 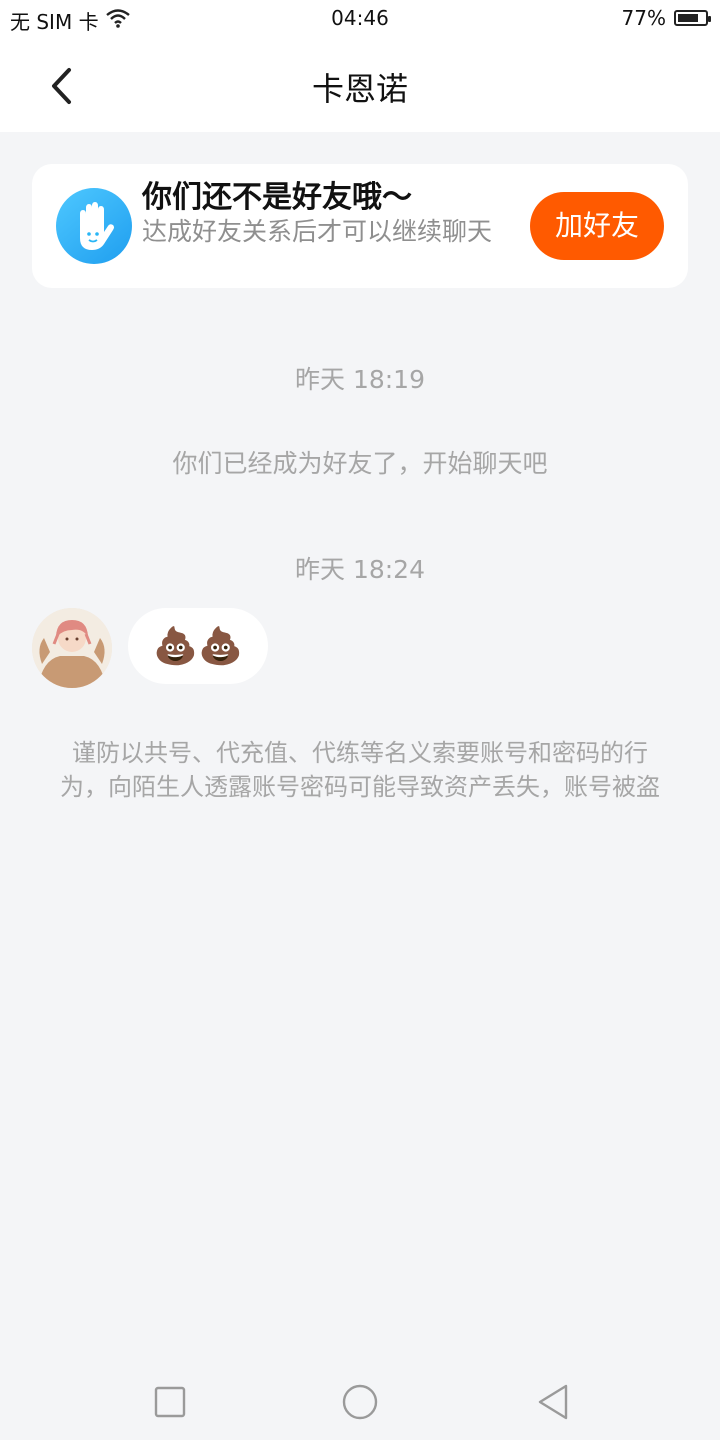 I want to click on home-button, so click(x=360, y=1402).